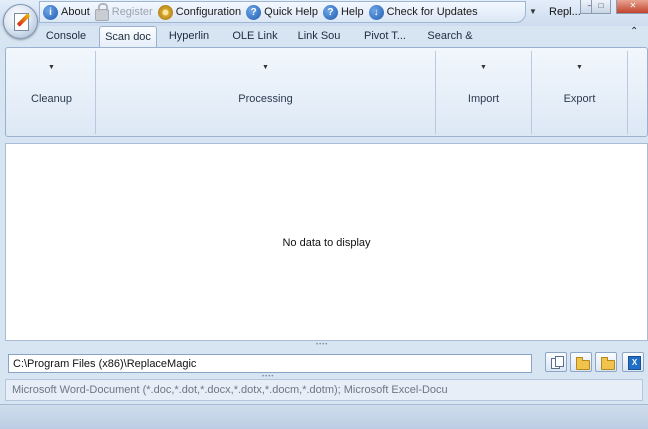 This screenshot has width=648, height=429. I want to click on ribbon-collapse-icon: ⌃, so click(634, 31).